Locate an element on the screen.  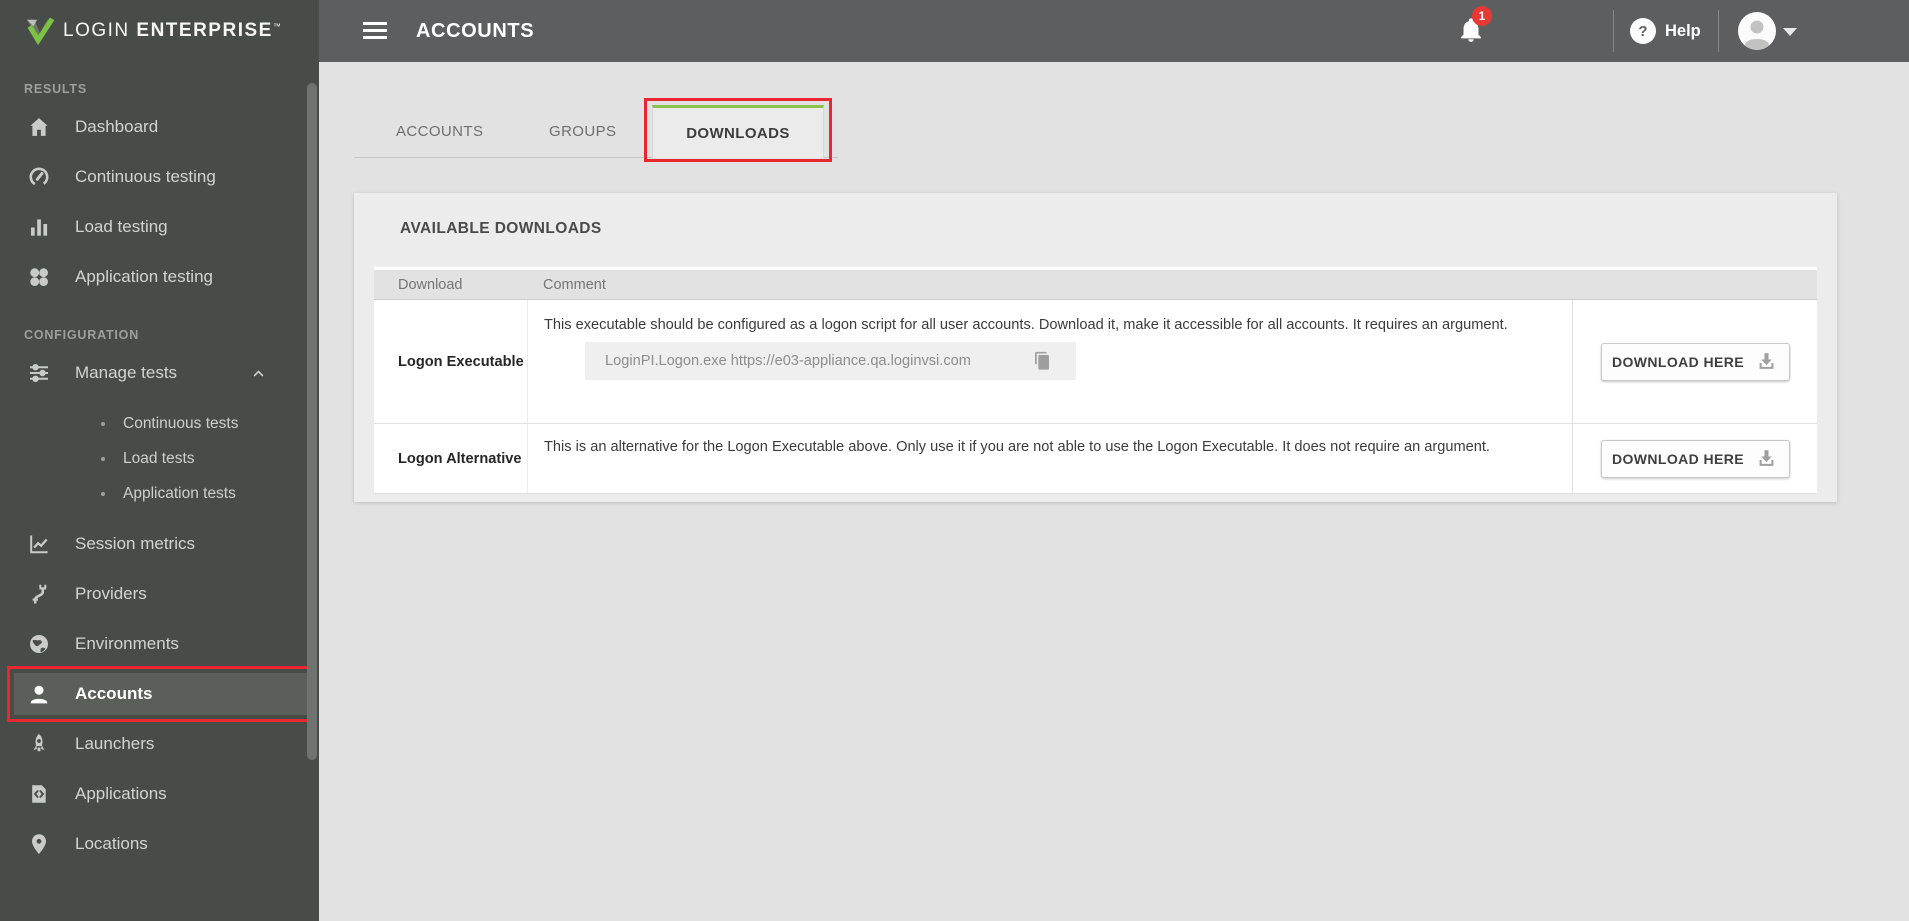
logo-check-icon is located at coordinates (40, 31).